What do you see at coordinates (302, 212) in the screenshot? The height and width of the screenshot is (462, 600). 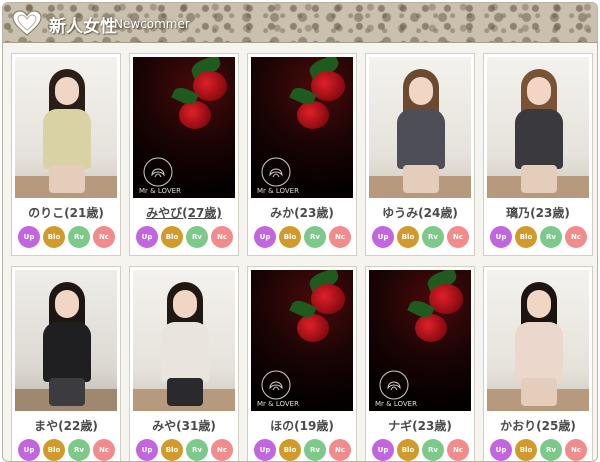 I see `profile-name: みか(23歳)` at bounding box center [302, 212].